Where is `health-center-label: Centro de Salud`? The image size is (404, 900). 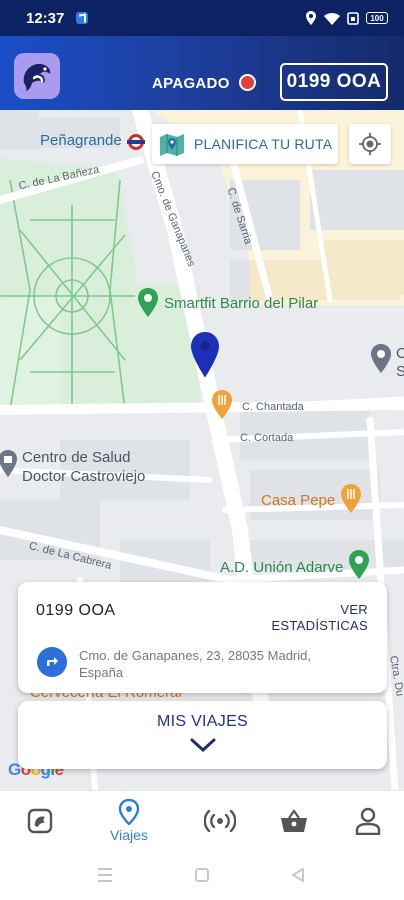 health-center-label: Centro de Salud is located at coordinates (76, 457).